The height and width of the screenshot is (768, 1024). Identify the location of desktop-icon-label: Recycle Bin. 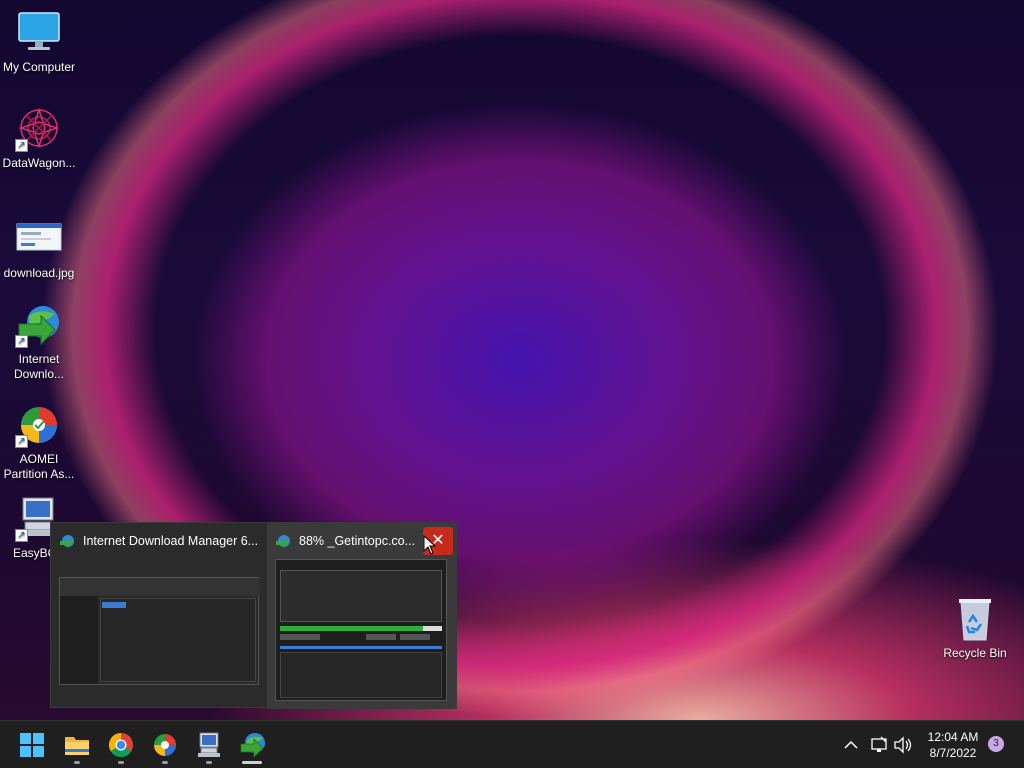
(975, 653).